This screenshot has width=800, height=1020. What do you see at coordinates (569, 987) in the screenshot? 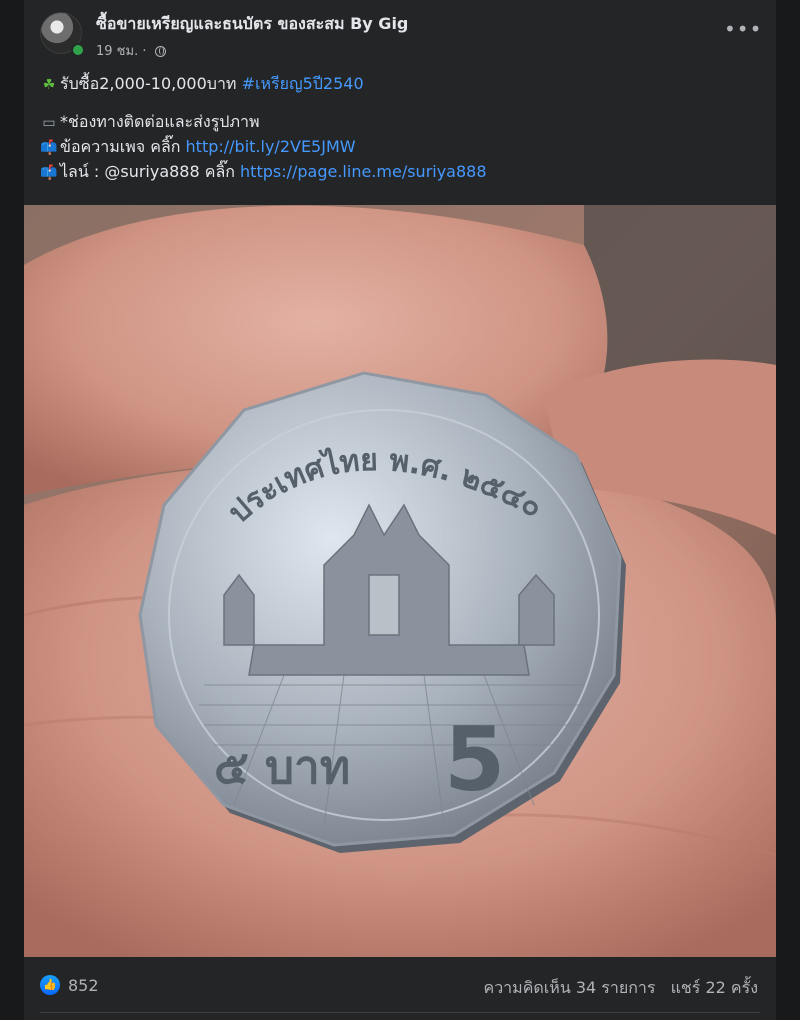
I see `comment-count: ความคิดเห็น 34 รายการ` at bounding box center [569, 987].